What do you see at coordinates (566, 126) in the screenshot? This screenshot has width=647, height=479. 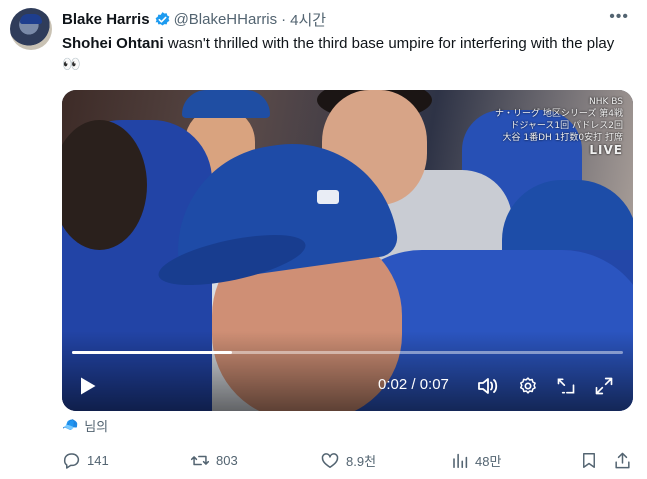 I see `overlay-line: ドジャース1回 パドレス2回` at bounding box center [566, 126].